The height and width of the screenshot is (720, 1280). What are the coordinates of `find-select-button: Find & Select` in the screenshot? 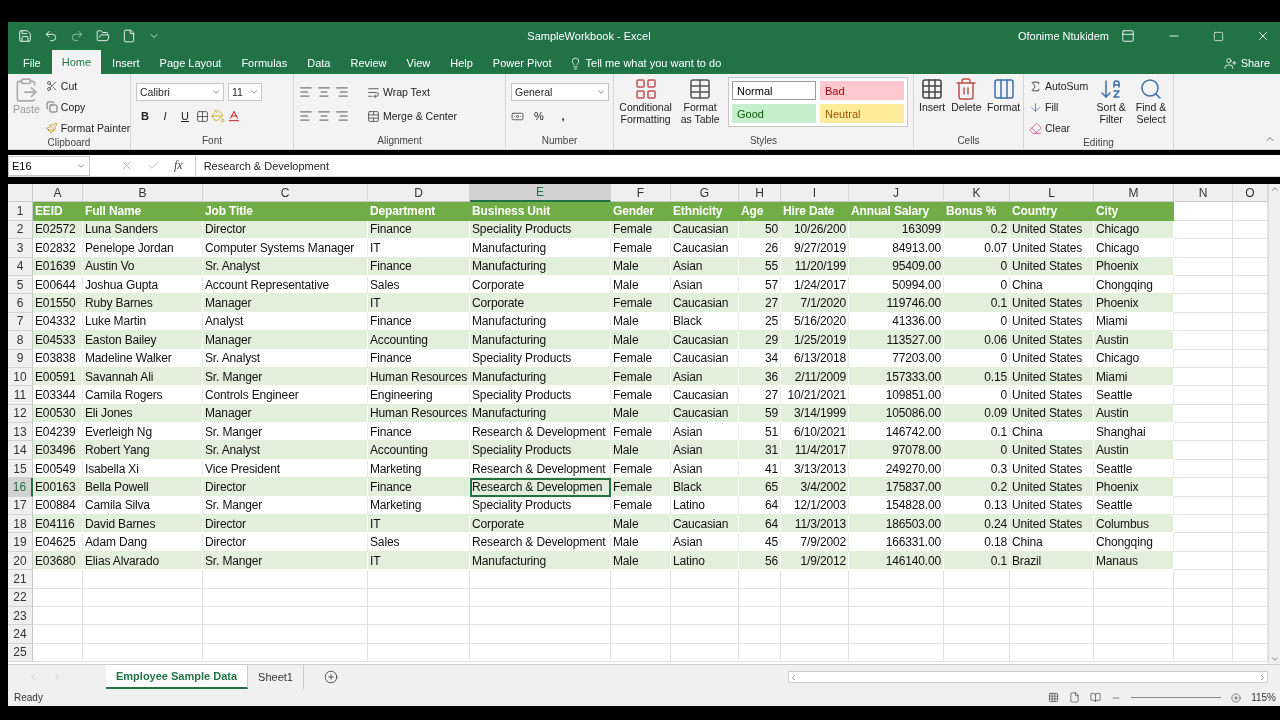 It's located at (1151, 107).